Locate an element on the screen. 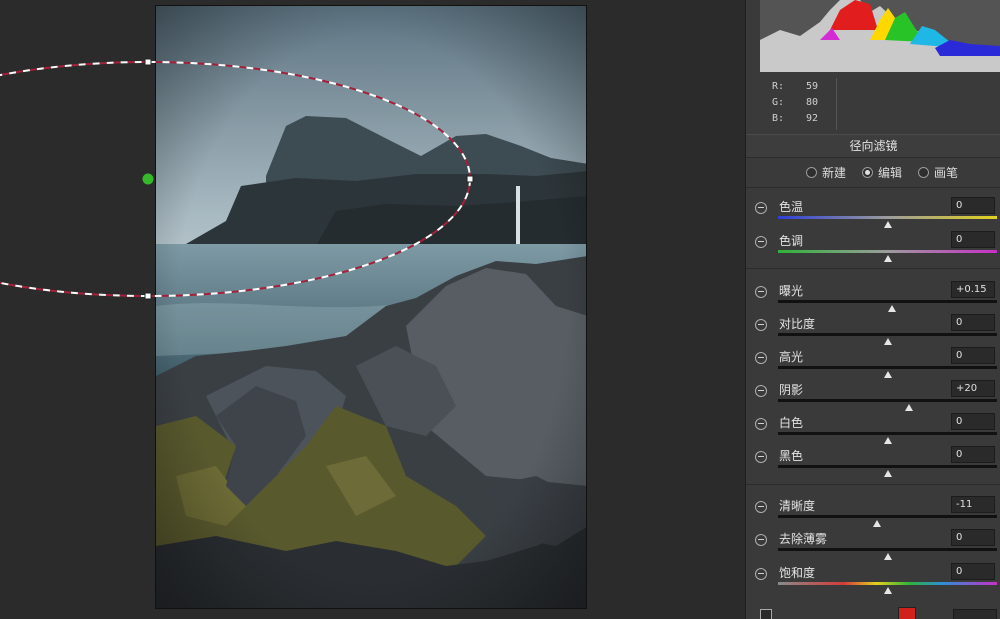 The image size is (1000, 619). rgb-key-b: B: is located at coordinates (778, 118).